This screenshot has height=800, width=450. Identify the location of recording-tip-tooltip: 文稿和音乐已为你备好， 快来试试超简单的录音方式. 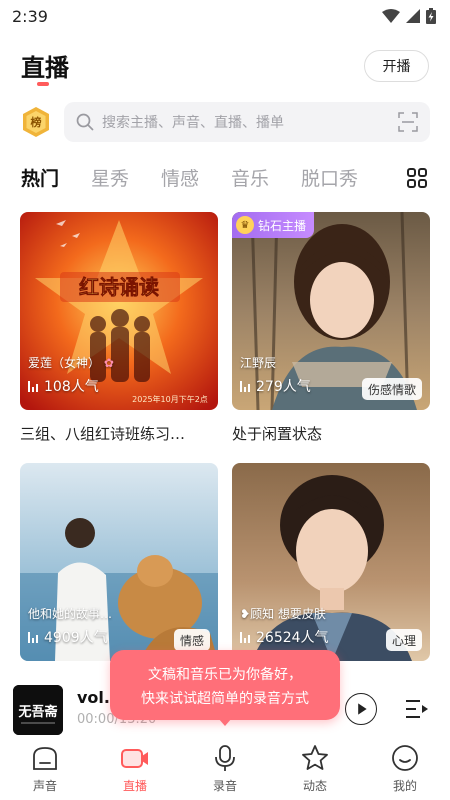
(225, 688).